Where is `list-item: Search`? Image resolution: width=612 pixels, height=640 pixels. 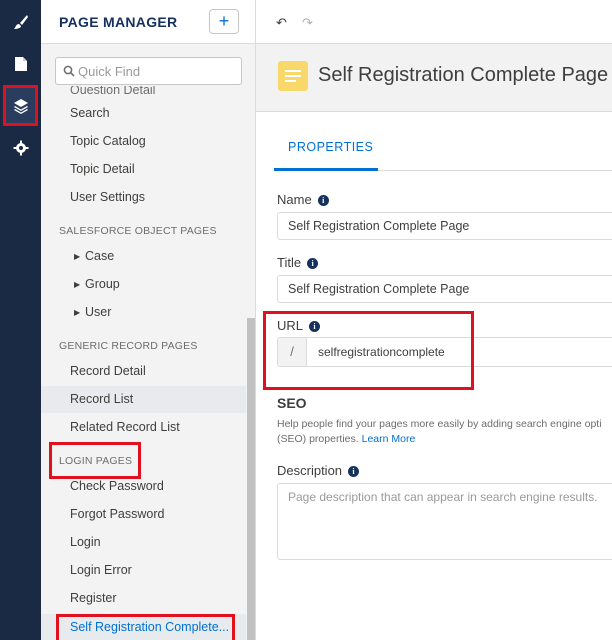
list-item: Search is located at coordinates (143, 113).